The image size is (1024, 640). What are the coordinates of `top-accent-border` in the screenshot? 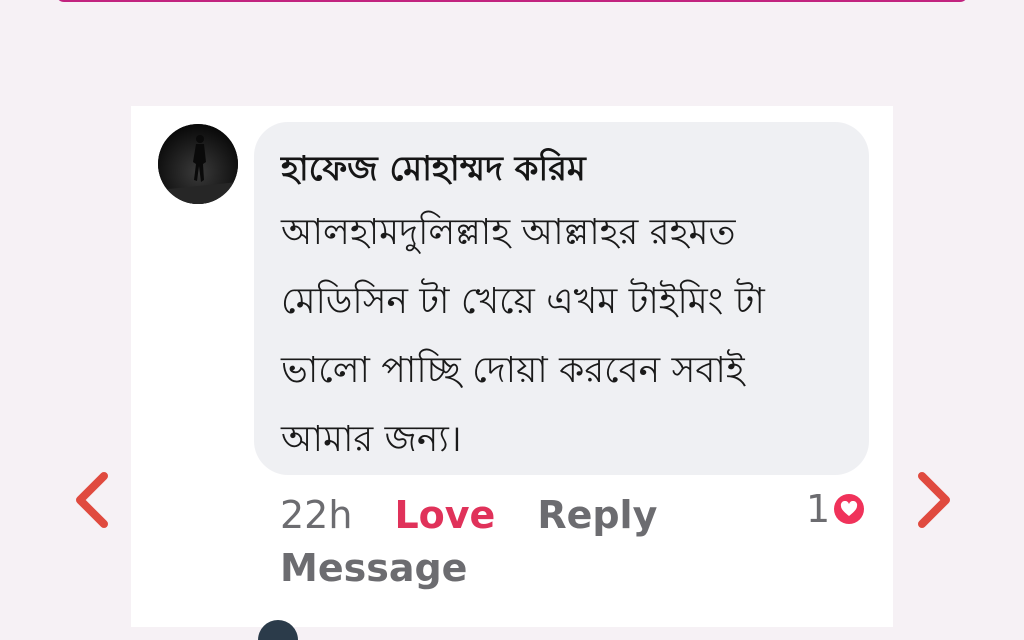 It's located at (512, 1).